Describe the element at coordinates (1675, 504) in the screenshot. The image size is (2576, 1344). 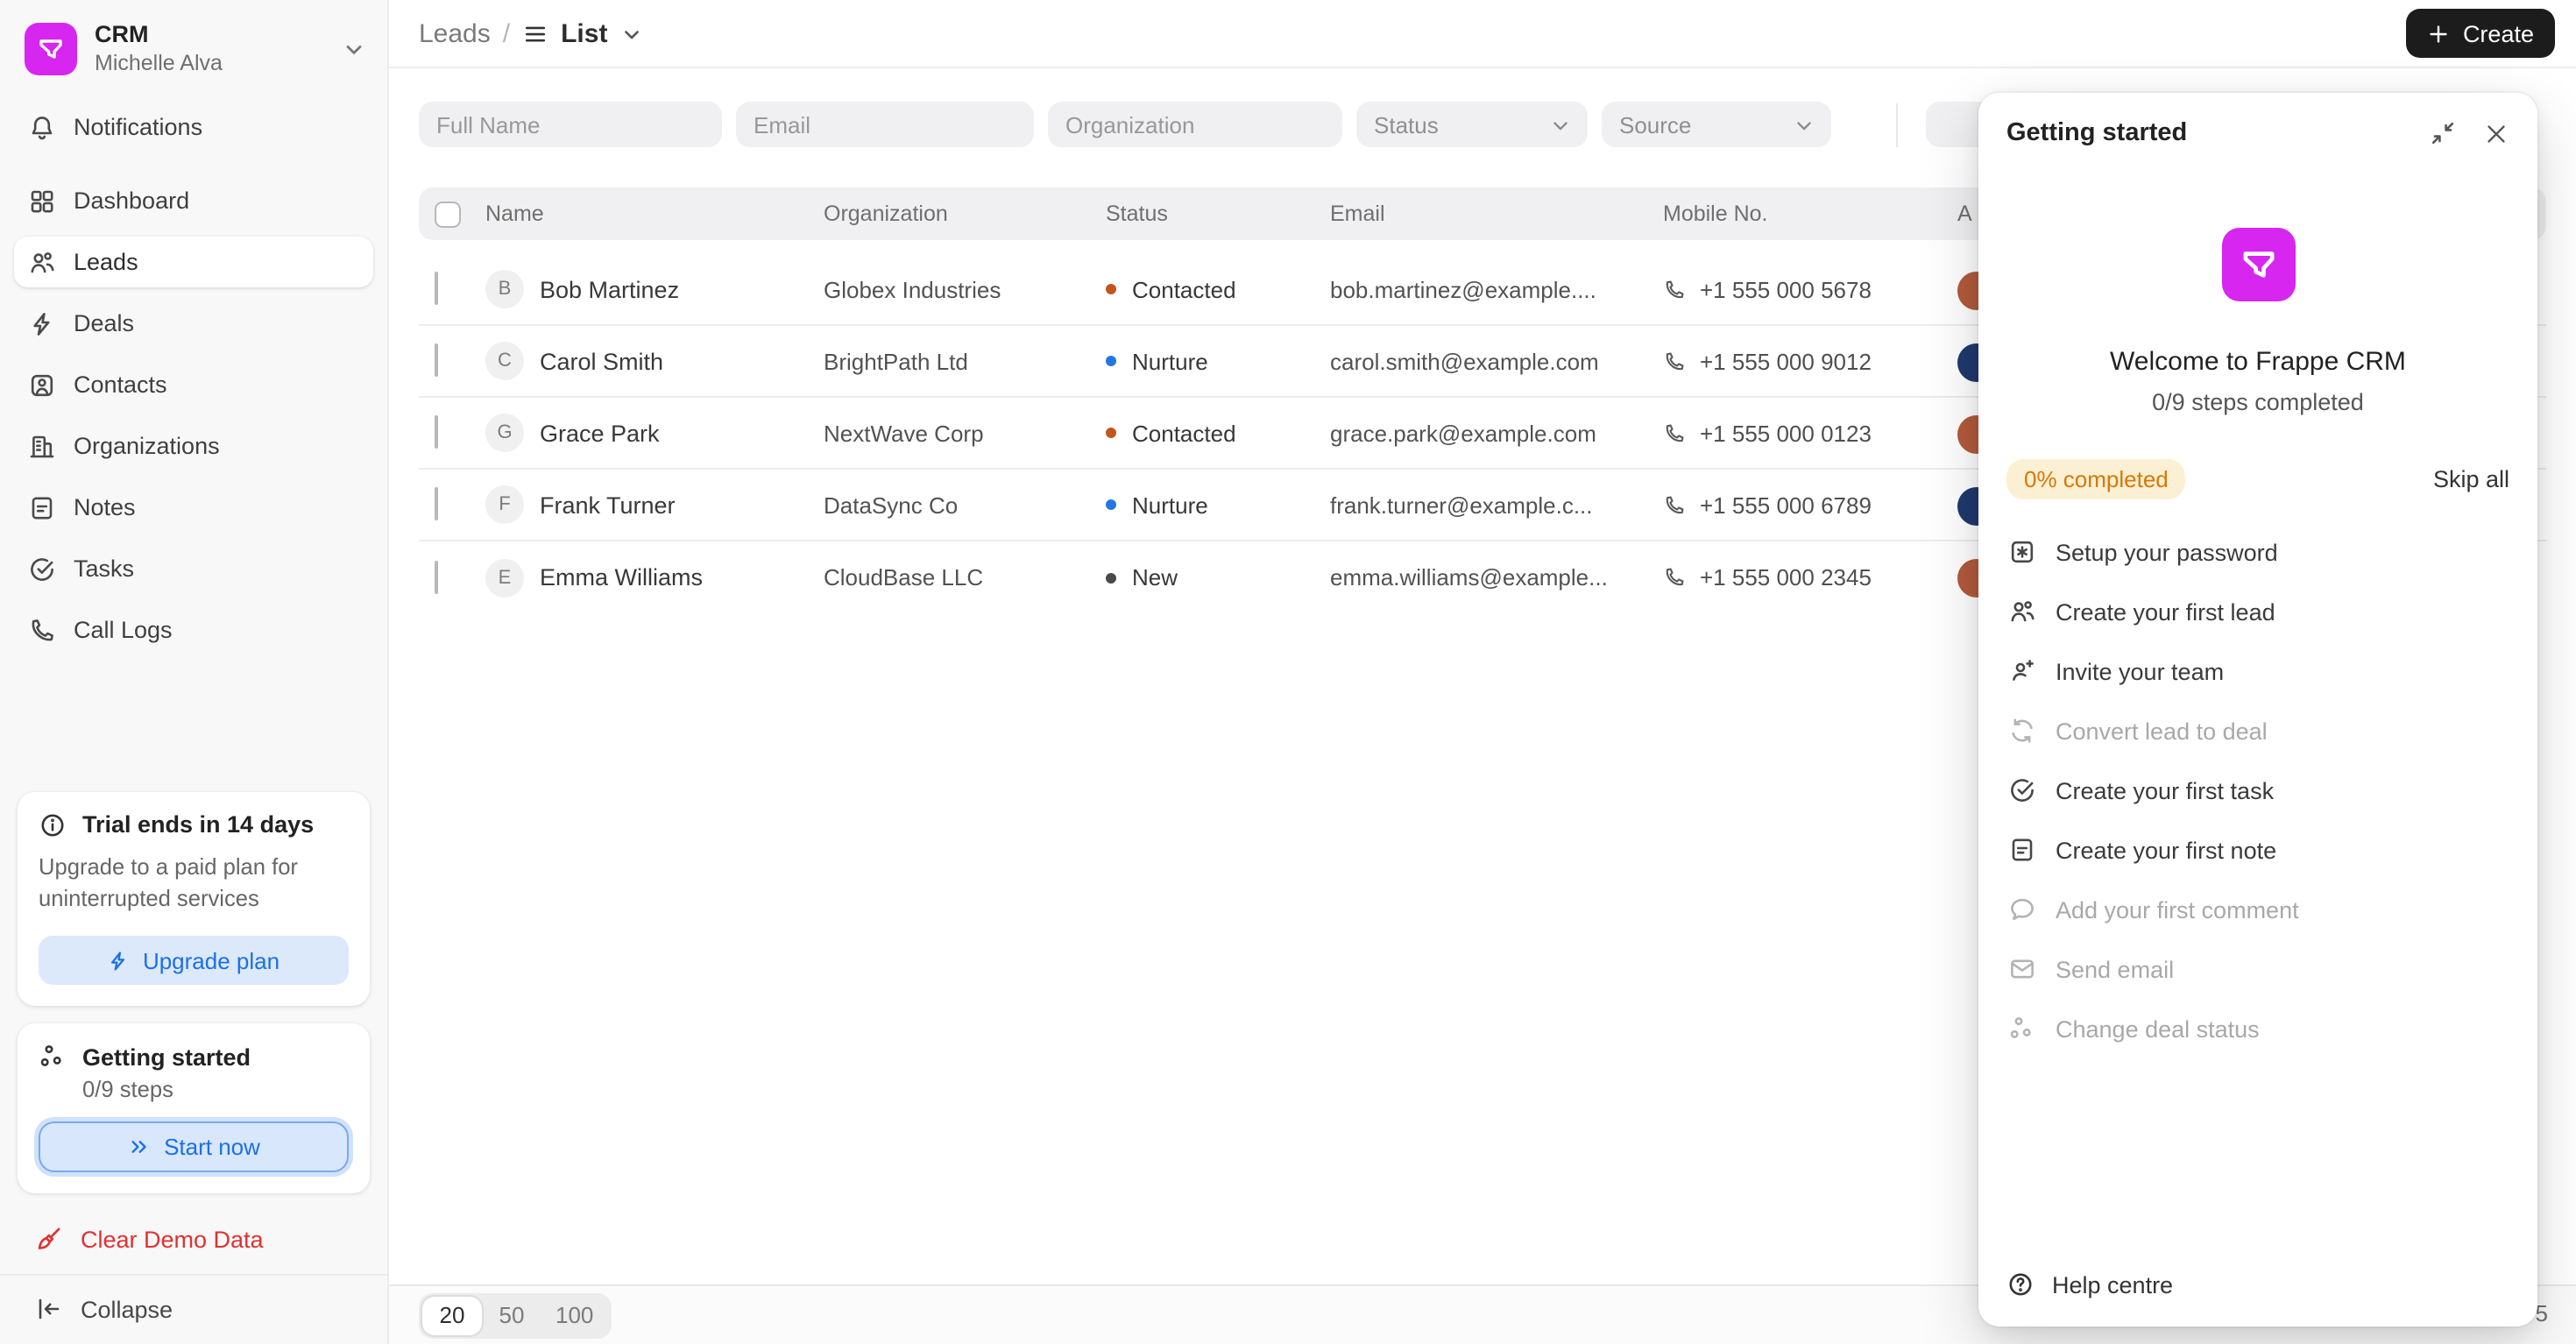
I see `phone-icon` at that location.